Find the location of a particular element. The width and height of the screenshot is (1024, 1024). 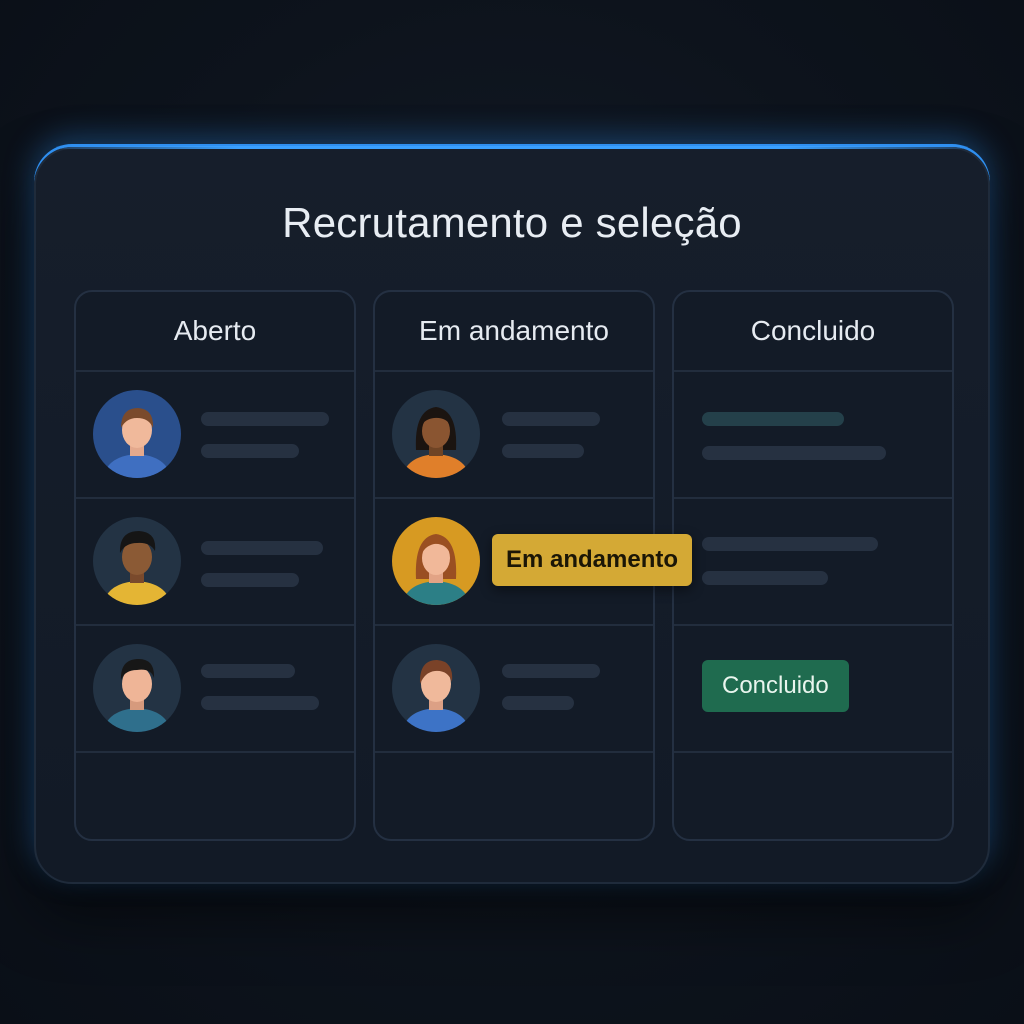

column-concluido: Concluido Concluido is located at coordinates (813, 565).